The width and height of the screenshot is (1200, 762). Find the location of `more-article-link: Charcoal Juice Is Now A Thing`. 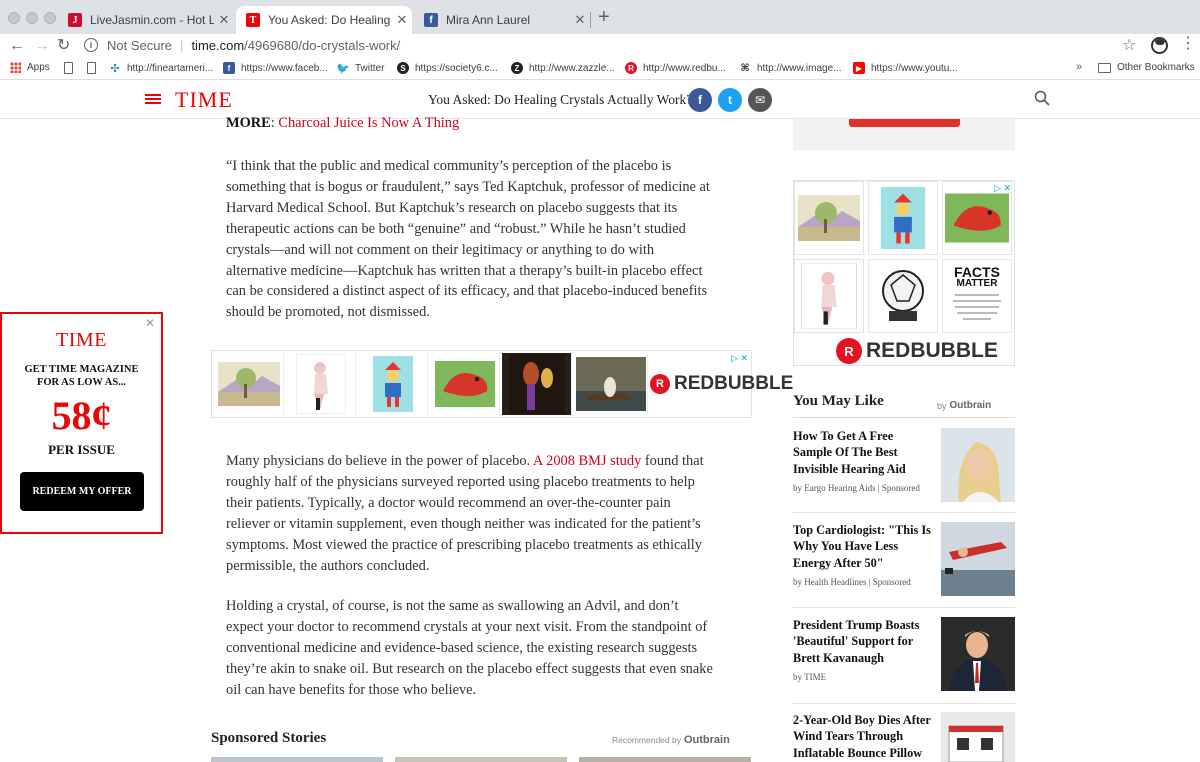

more-article-link: Charcoal Juice Is Now A Thing is located at coordinates (368, 123).